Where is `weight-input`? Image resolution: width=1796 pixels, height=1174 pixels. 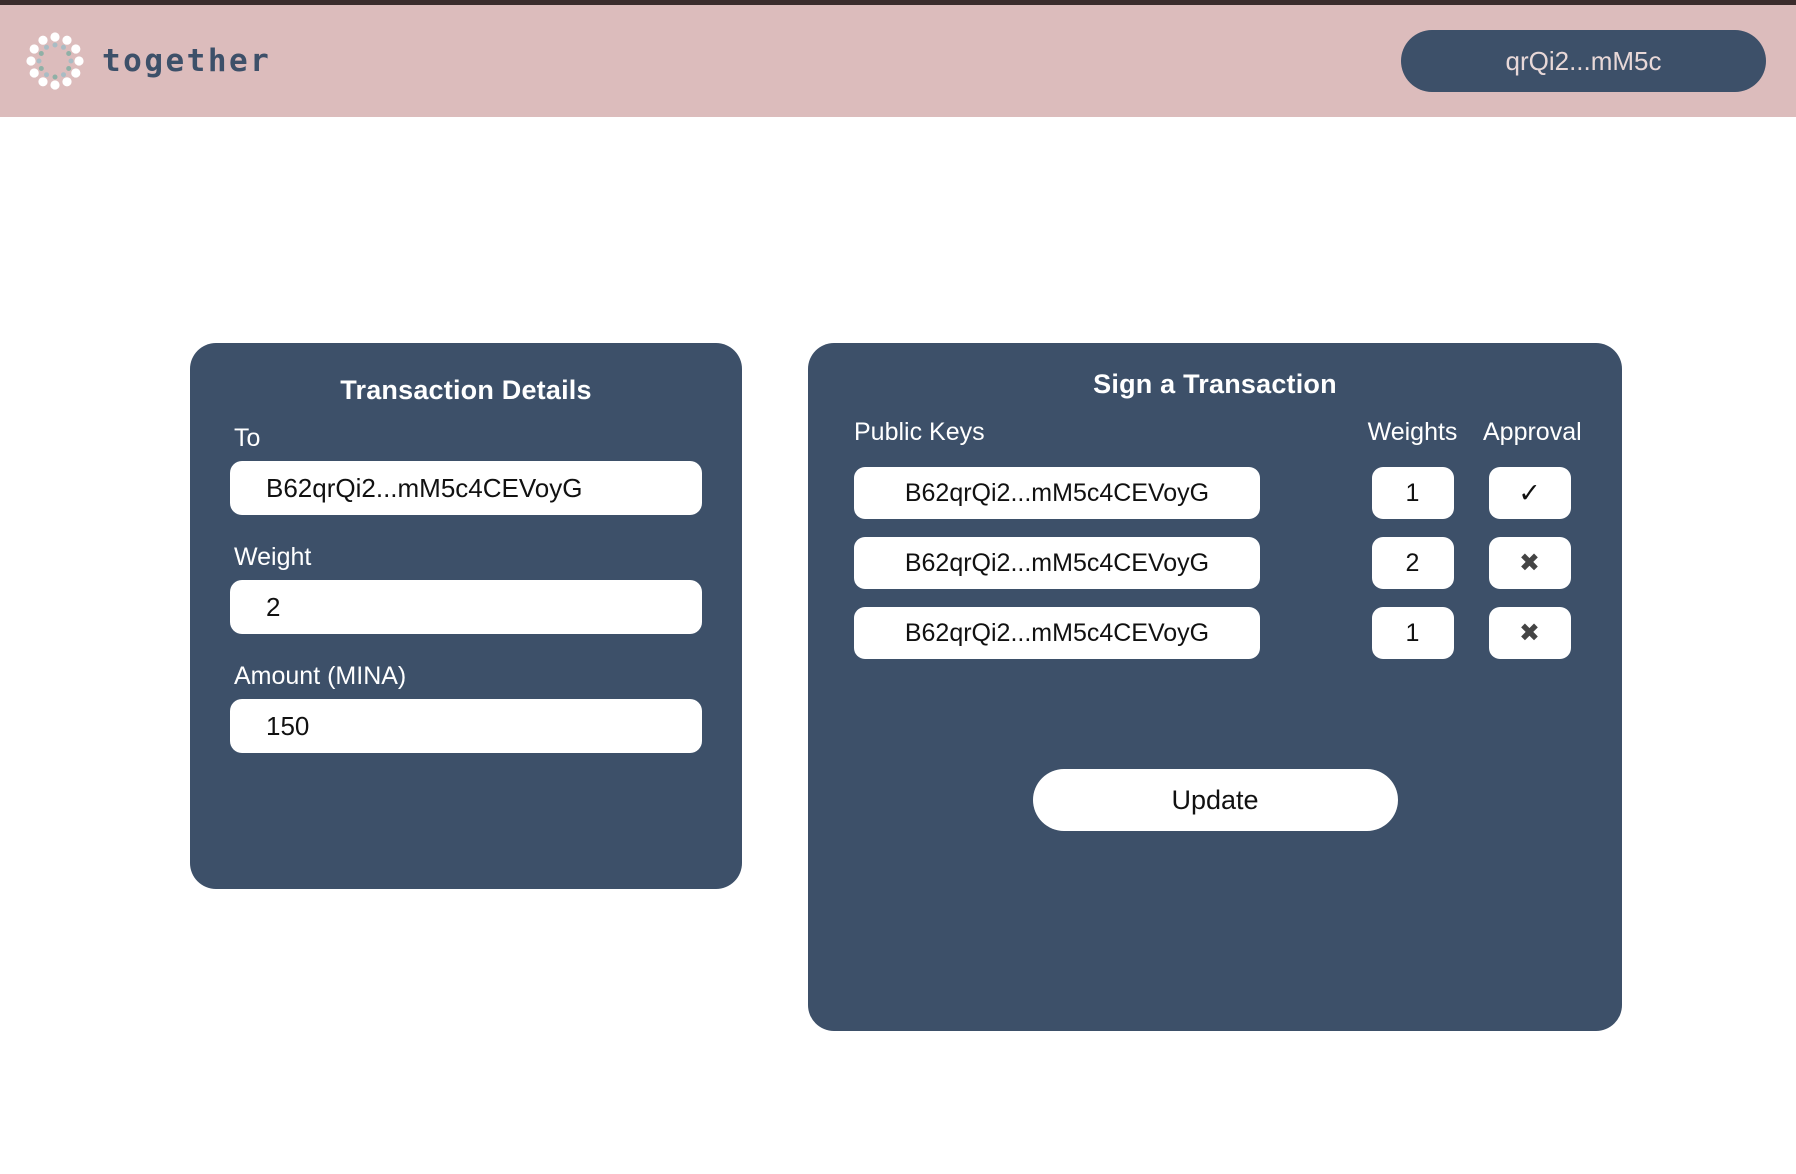 weight-input is located at coordinates (466, 607).